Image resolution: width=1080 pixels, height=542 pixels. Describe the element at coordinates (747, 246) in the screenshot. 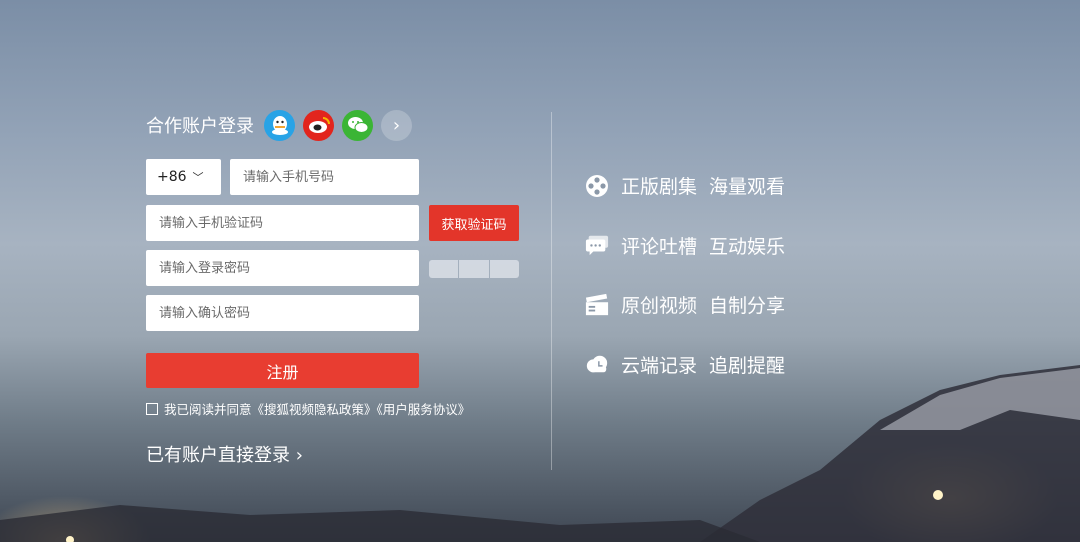

I see `feature-subtitle: 互动娱乐` at that location.